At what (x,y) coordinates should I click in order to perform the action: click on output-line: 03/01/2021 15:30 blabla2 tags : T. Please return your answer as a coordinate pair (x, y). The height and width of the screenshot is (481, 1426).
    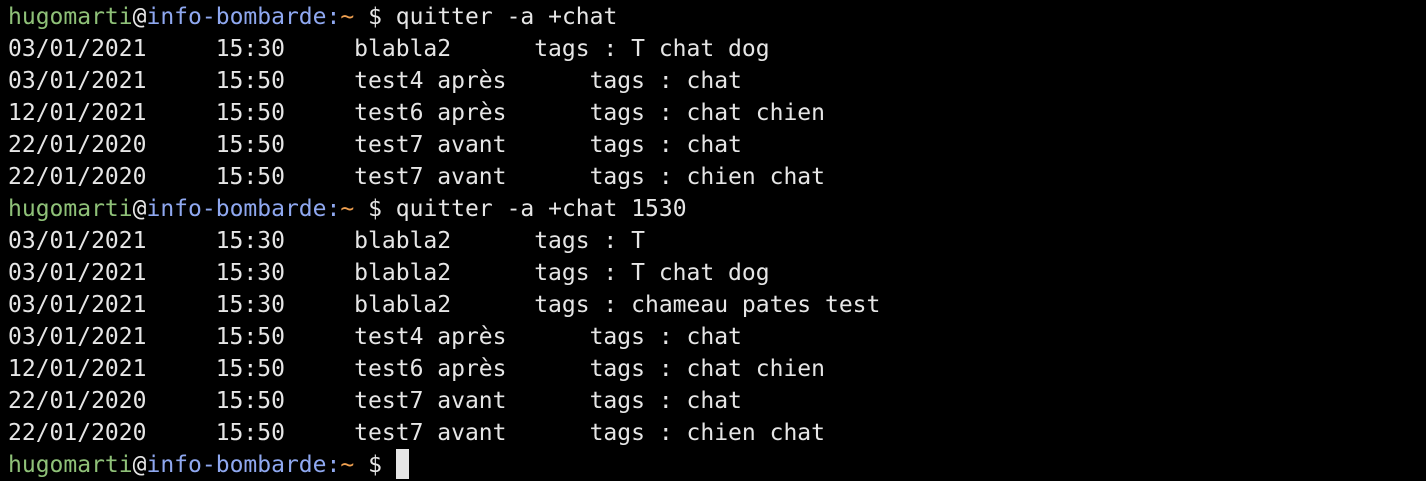
    Looking at the image, I should click on (326, 241).